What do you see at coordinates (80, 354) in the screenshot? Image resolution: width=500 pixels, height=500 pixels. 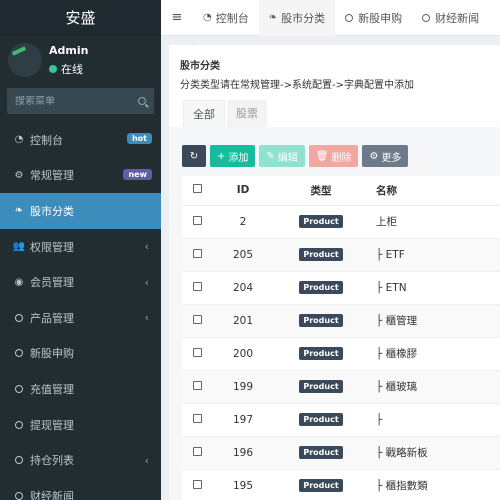 I see `sidebar-item-ipo: 新股申购` at bounding box center [80, 354].